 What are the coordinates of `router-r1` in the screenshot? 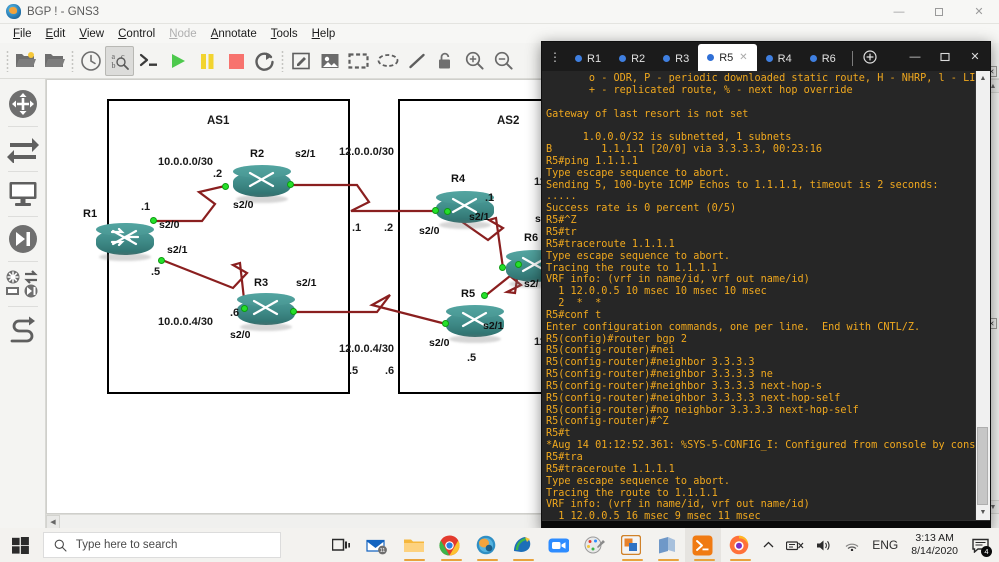 It's located at (125, 242).